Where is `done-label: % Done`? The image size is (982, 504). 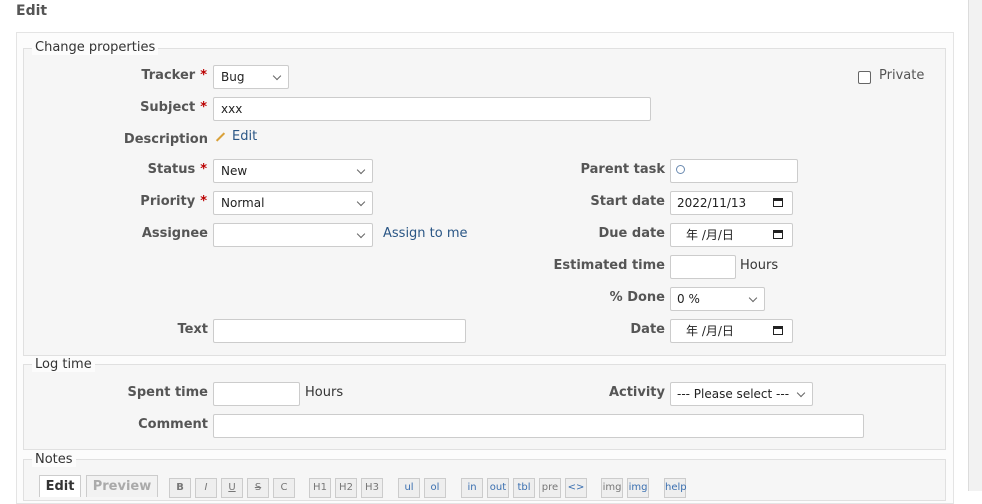
done-label: % Done is located at coordinates (637, 297).